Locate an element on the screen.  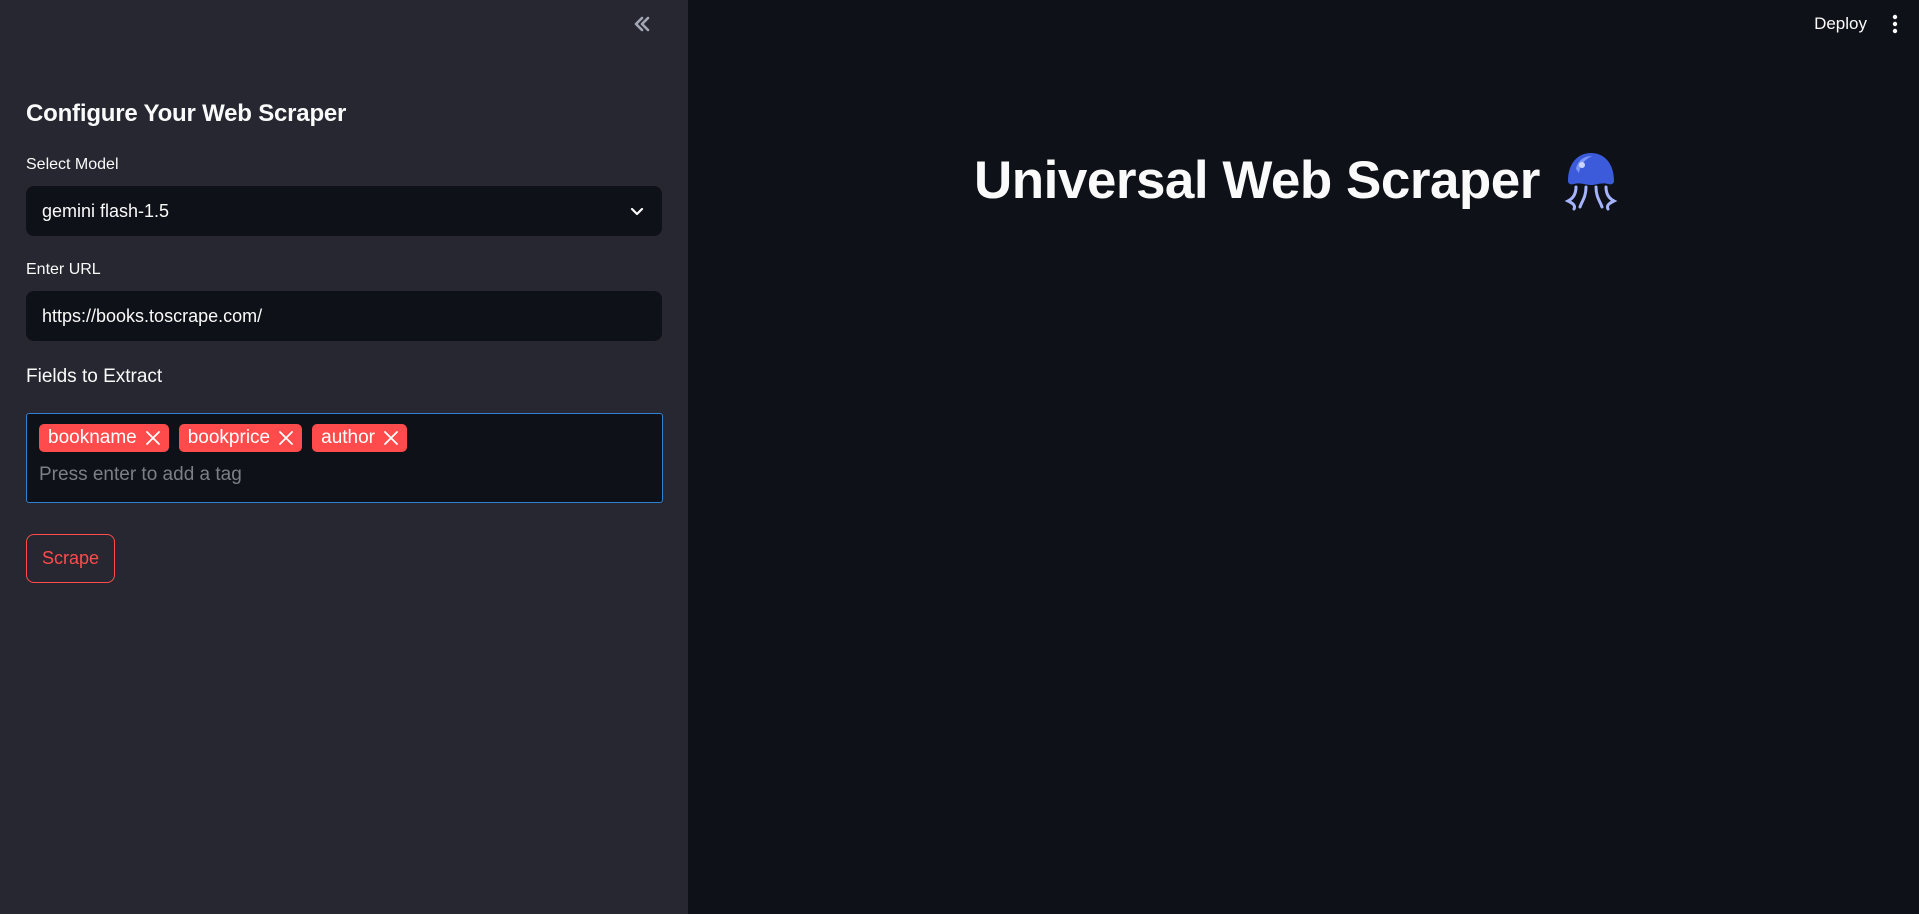
chevron-down-icon is located at coordinates (637, 211).